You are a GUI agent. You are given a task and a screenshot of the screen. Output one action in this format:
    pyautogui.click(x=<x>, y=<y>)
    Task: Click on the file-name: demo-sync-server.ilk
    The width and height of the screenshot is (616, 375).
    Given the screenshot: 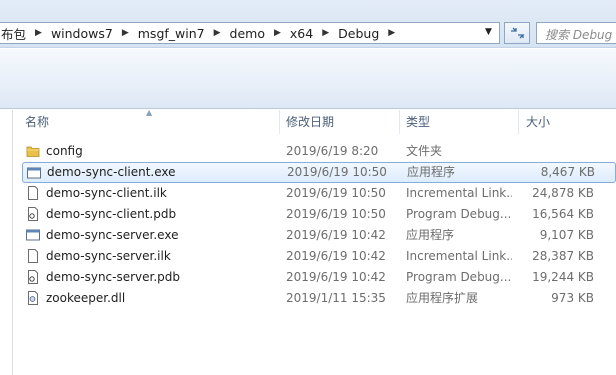 What is the action you would take?
    pyautogui.click(x=108, y=256)
    